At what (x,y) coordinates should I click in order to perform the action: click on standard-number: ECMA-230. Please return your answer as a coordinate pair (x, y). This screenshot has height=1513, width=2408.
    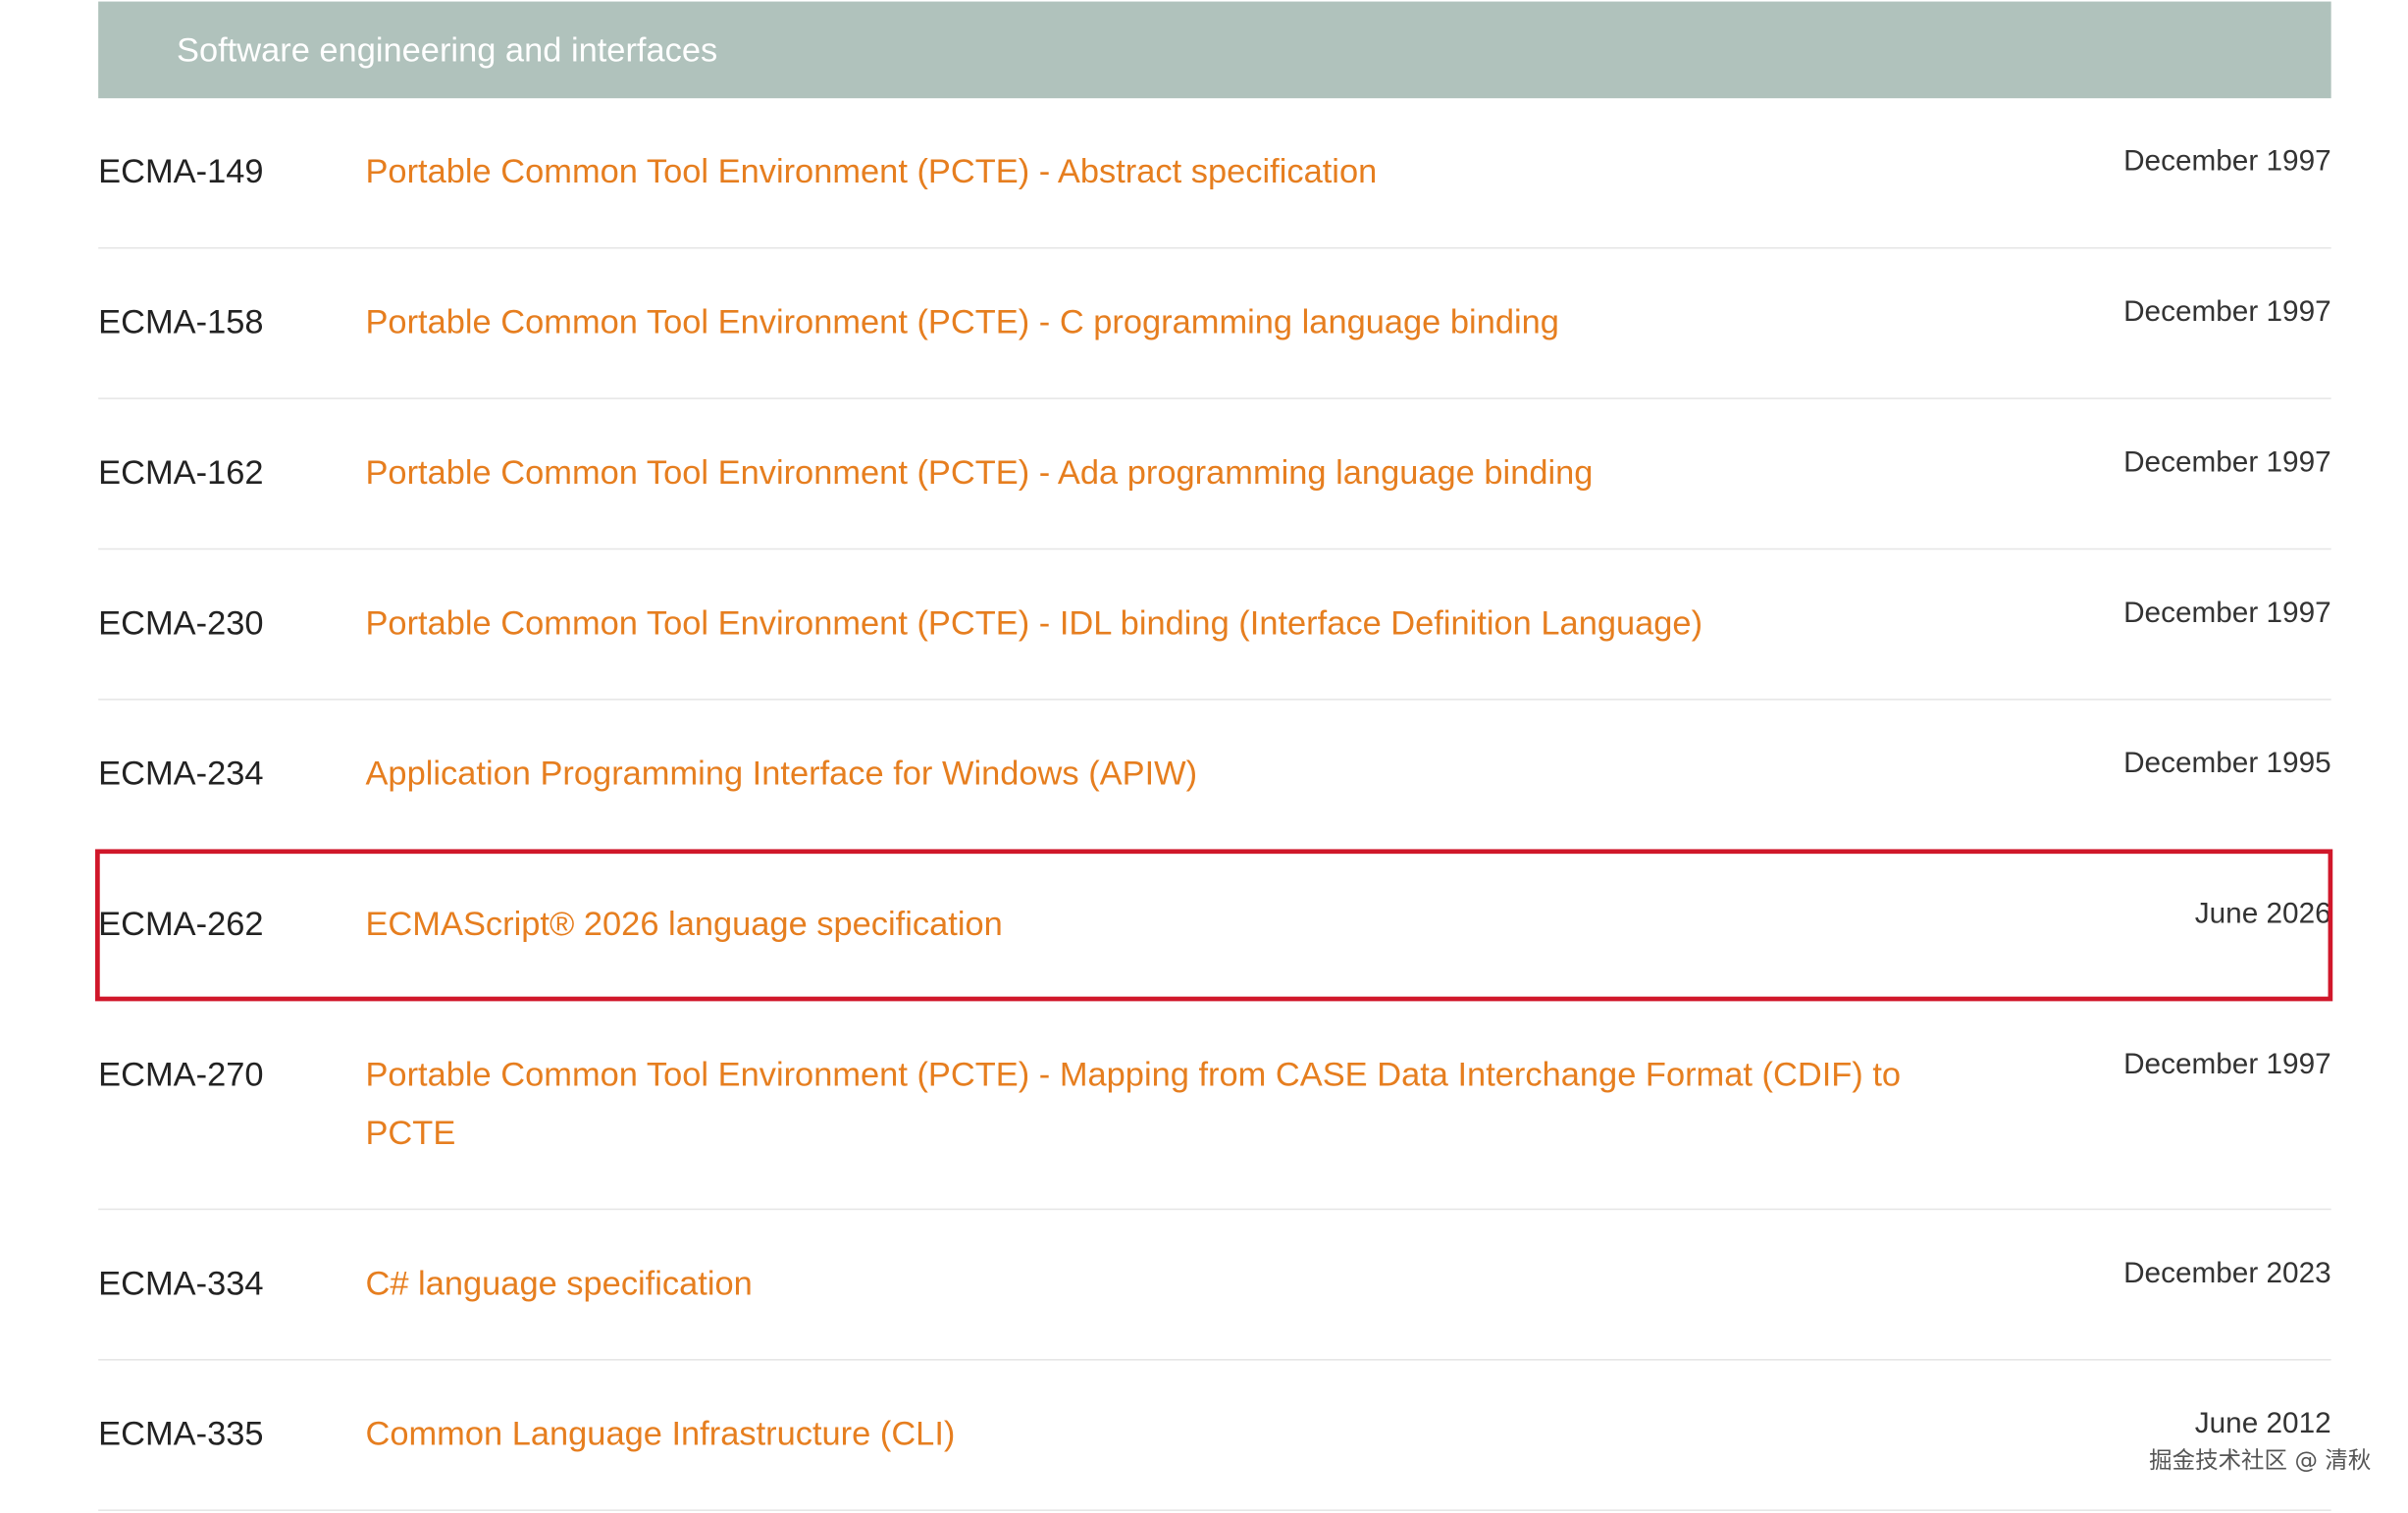
    Looking at the image, I should click on (181, 623).